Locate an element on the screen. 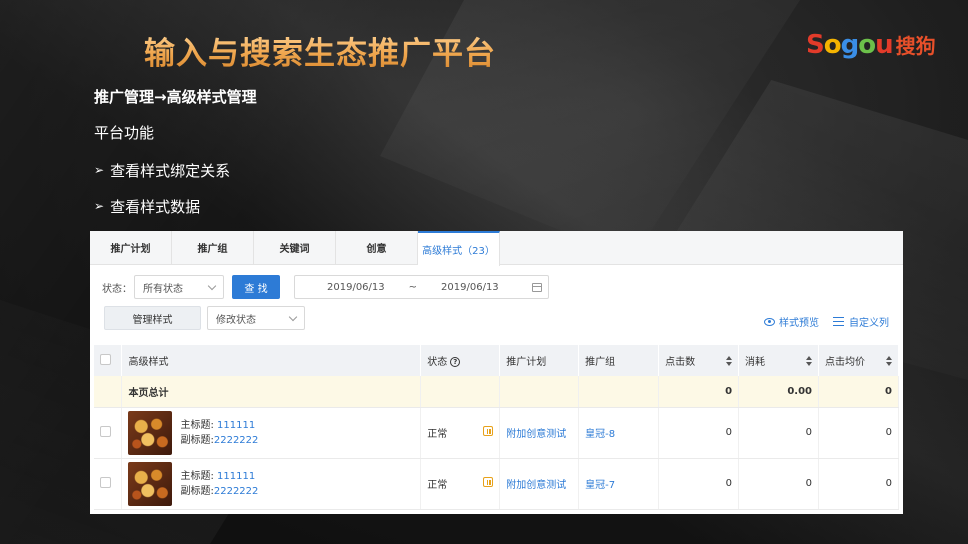  tab-creatives: 创意 is located at coordinates (377, 247).